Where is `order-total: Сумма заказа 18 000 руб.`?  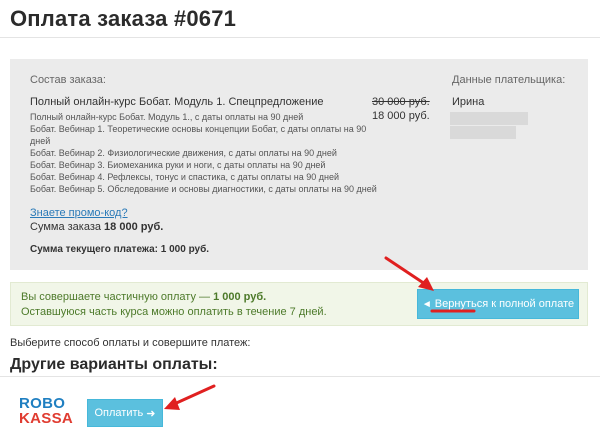 order-total: Сумма заказа 18 000 руб. is located at coordinates (96, 227).